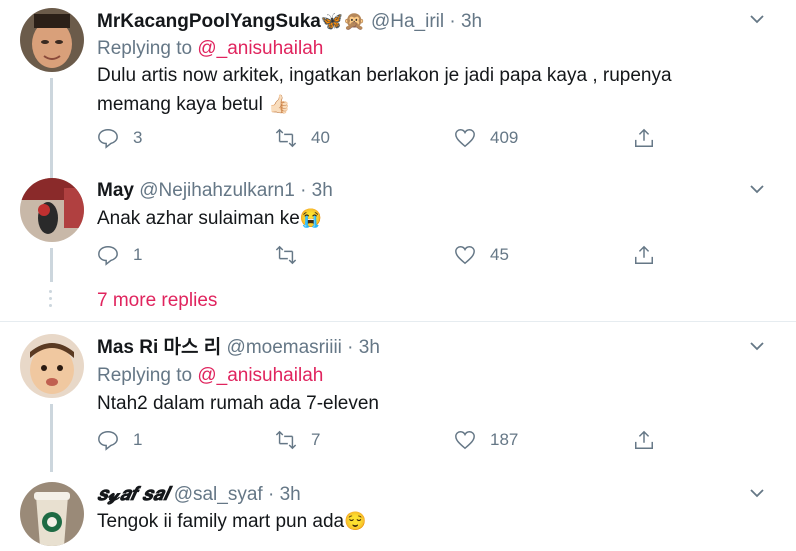 The height and width of the screenshot is (551, 796). Describe the element at coordinates (50, 300) in the screenshot. I see `thread-dots` at that location.